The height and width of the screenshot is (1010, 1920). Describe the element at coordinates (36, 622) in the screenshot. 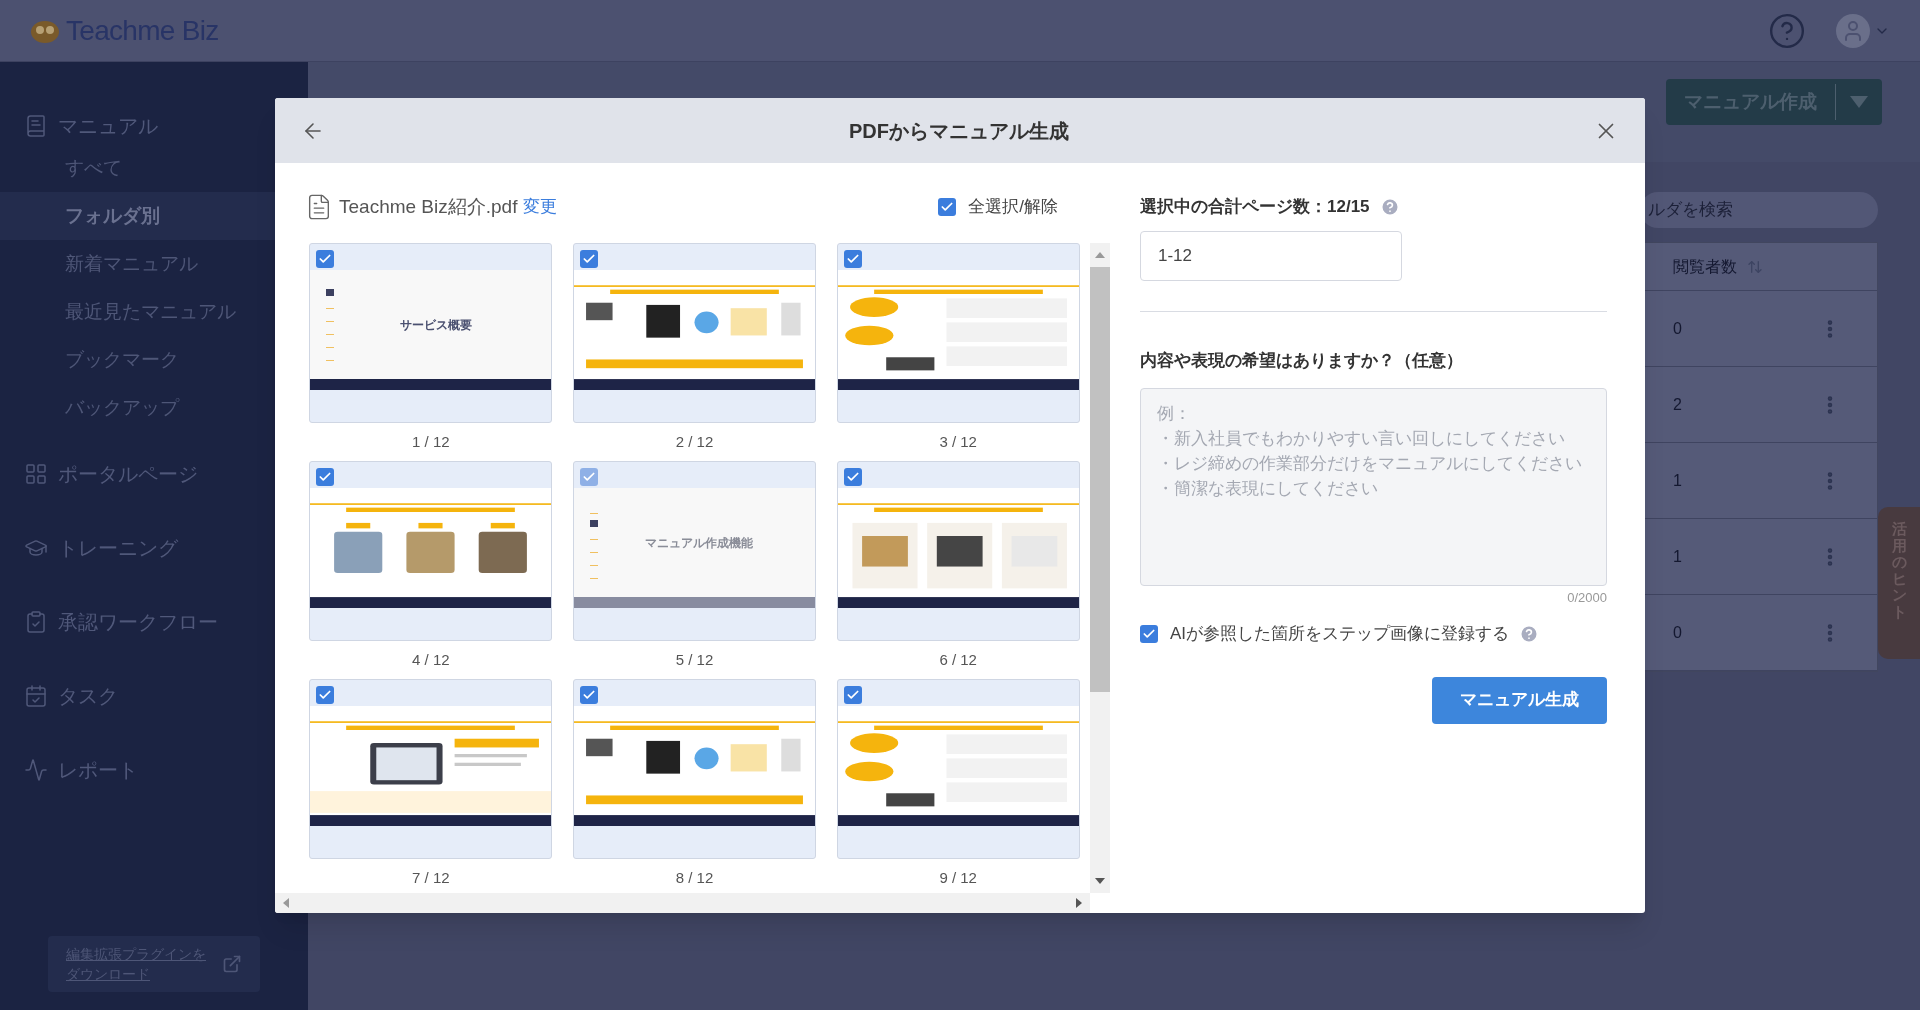

I see `clipboard-check-icon` at that location.